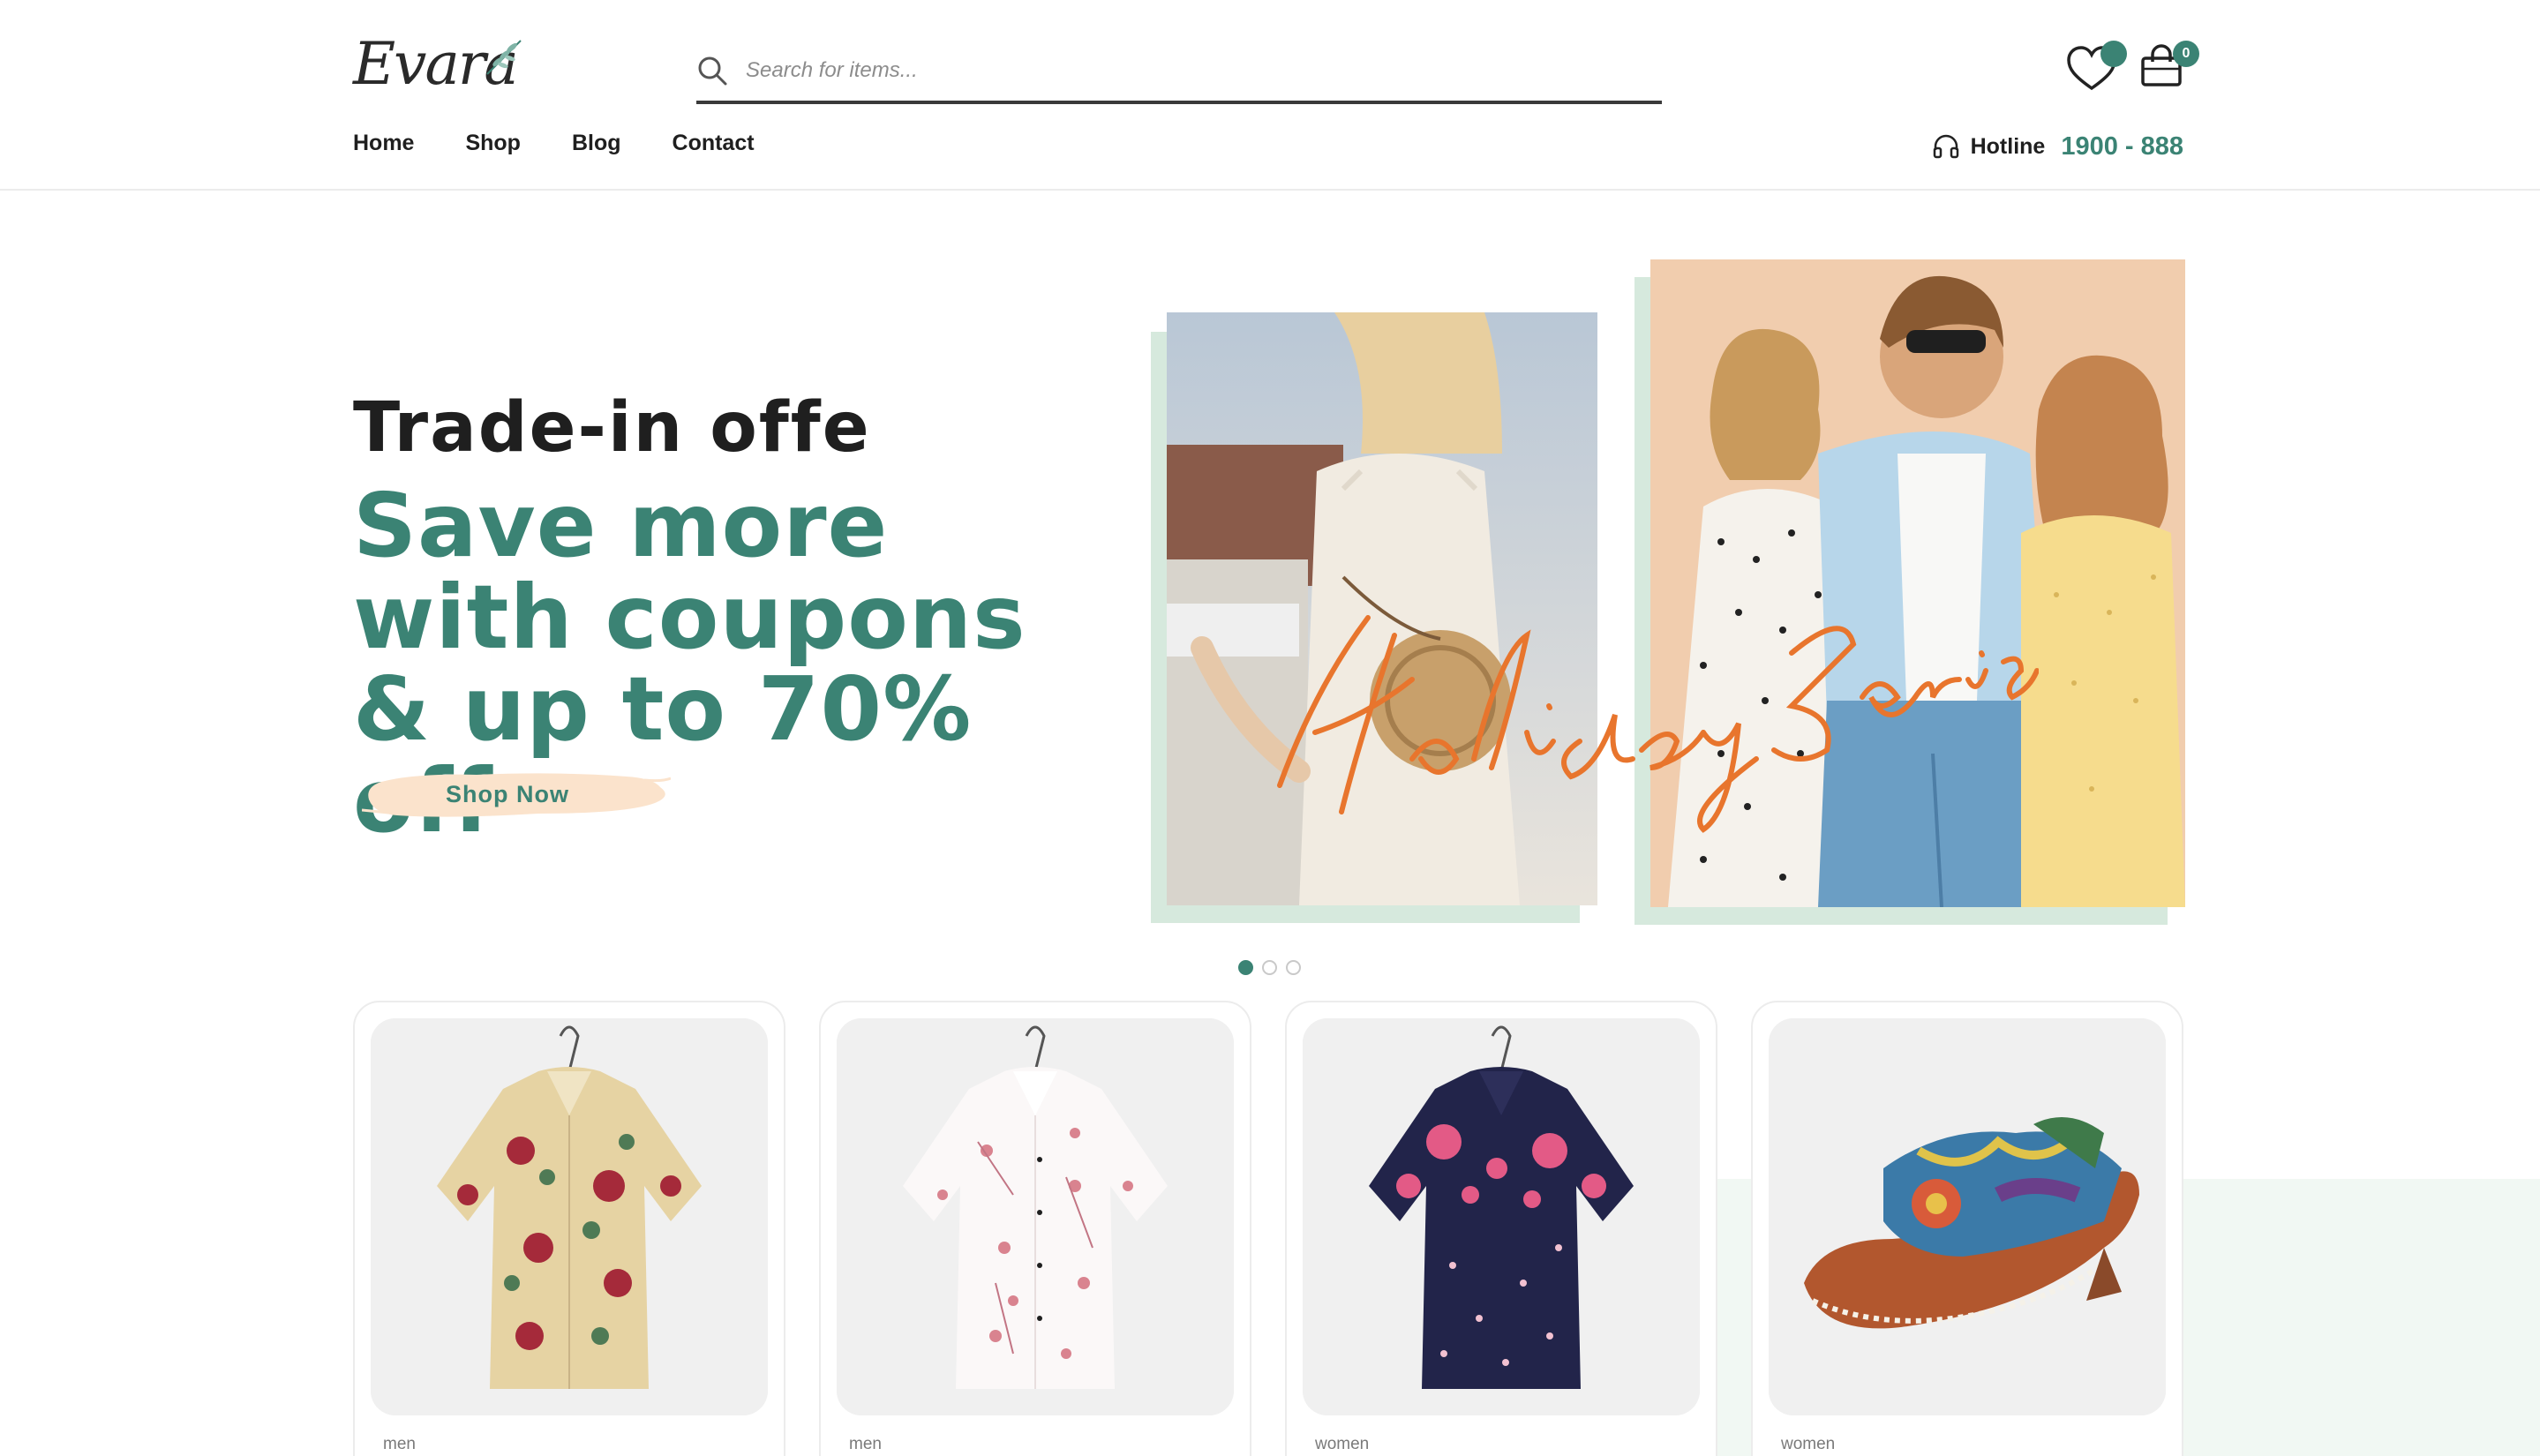  Describe the element at coordinates (612, 428) in the screenshot. I see `hero-subtitle: Trade-in offe` at that location.